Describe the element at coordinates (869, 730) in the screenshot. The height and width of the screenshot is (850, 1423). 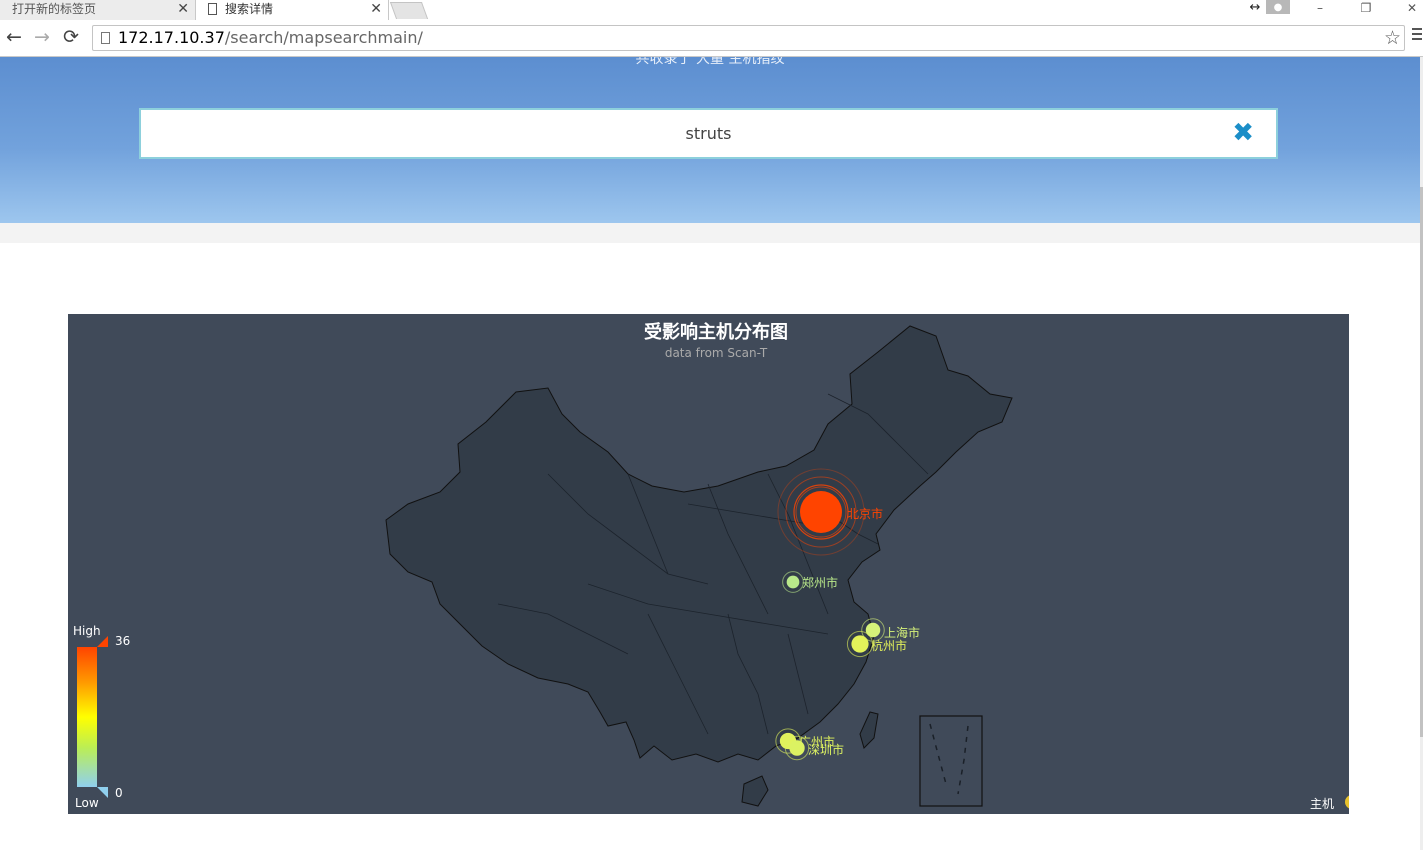
I see `taiwan-shape` at that location.